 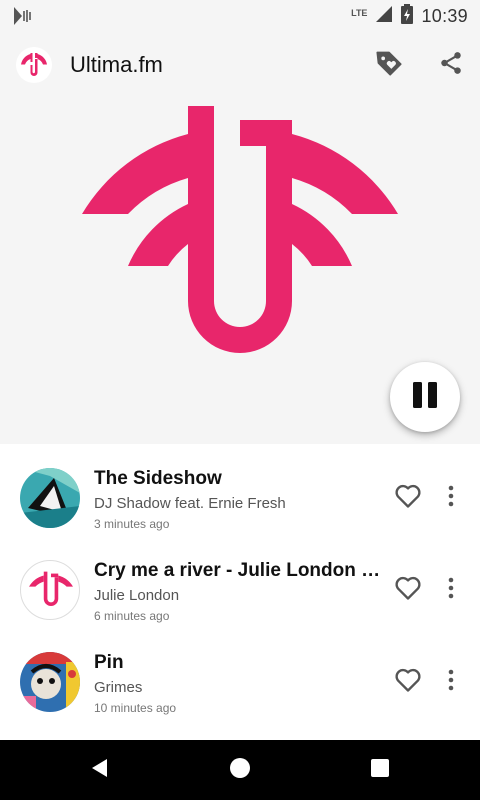 I want to click on share-icon, so click(x=451, y=65).